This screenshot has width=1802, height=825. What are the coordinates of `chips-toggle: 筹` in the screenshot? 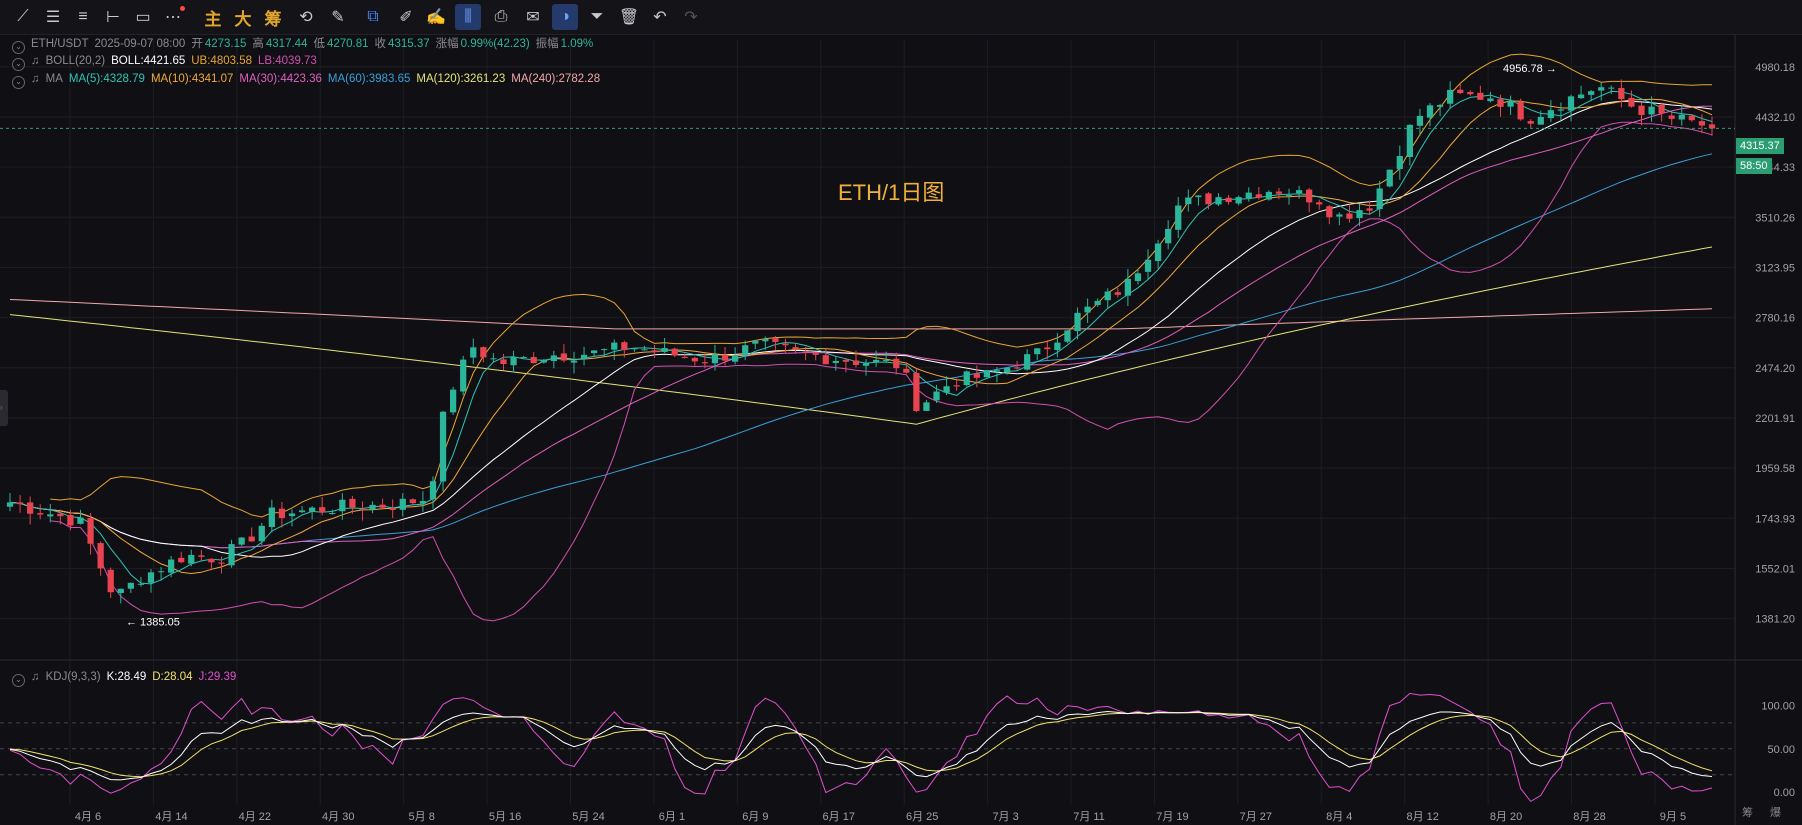 It's located at (273, 17).